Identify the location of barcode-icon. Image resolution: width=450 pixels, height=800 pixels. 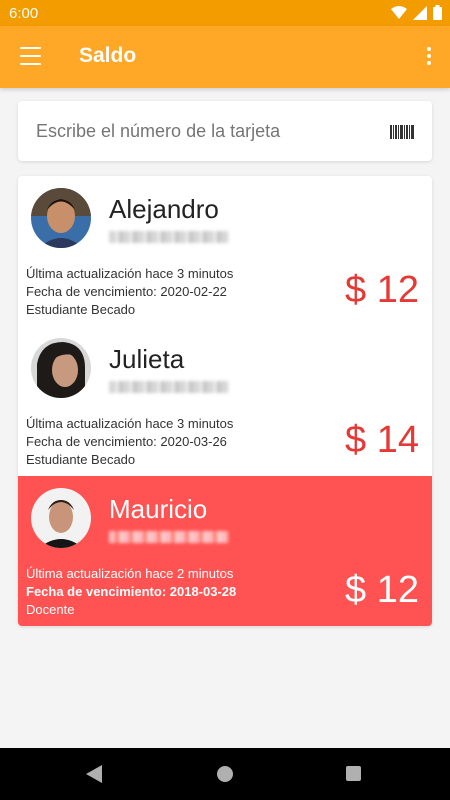
(402, 132).